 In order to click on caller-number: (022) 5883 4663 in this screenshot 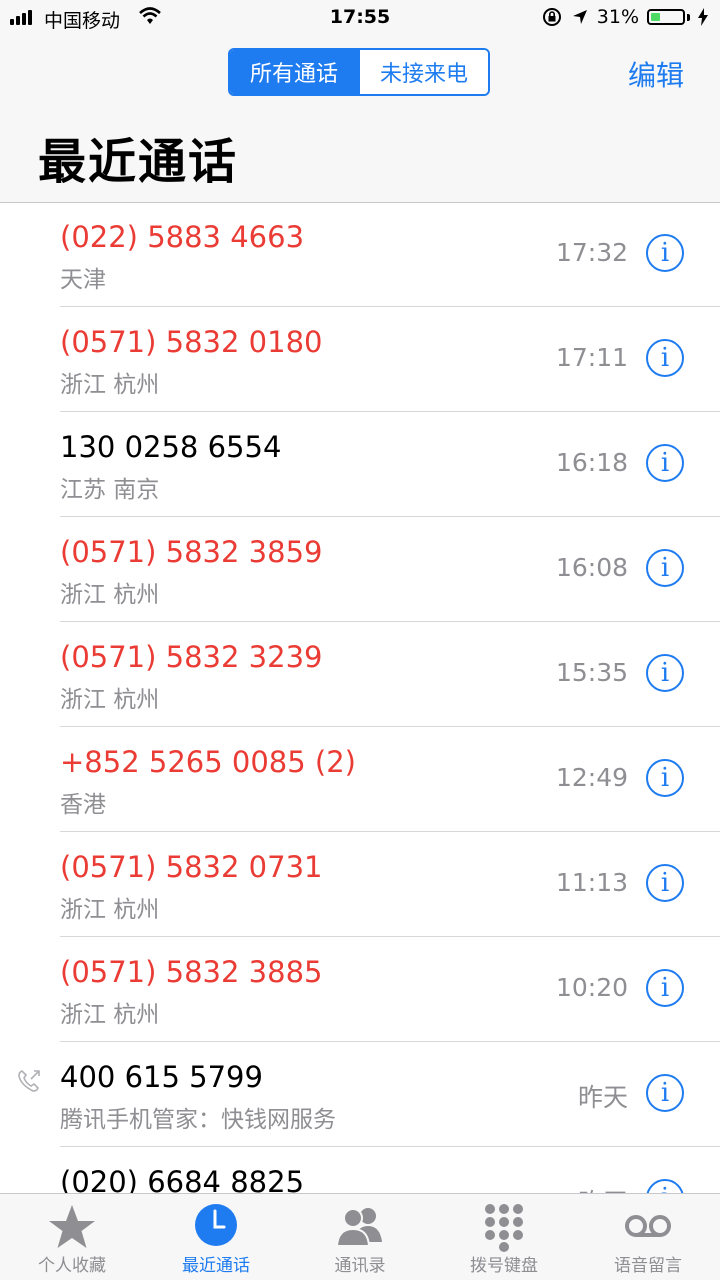, I will do `click(182, 237)`.